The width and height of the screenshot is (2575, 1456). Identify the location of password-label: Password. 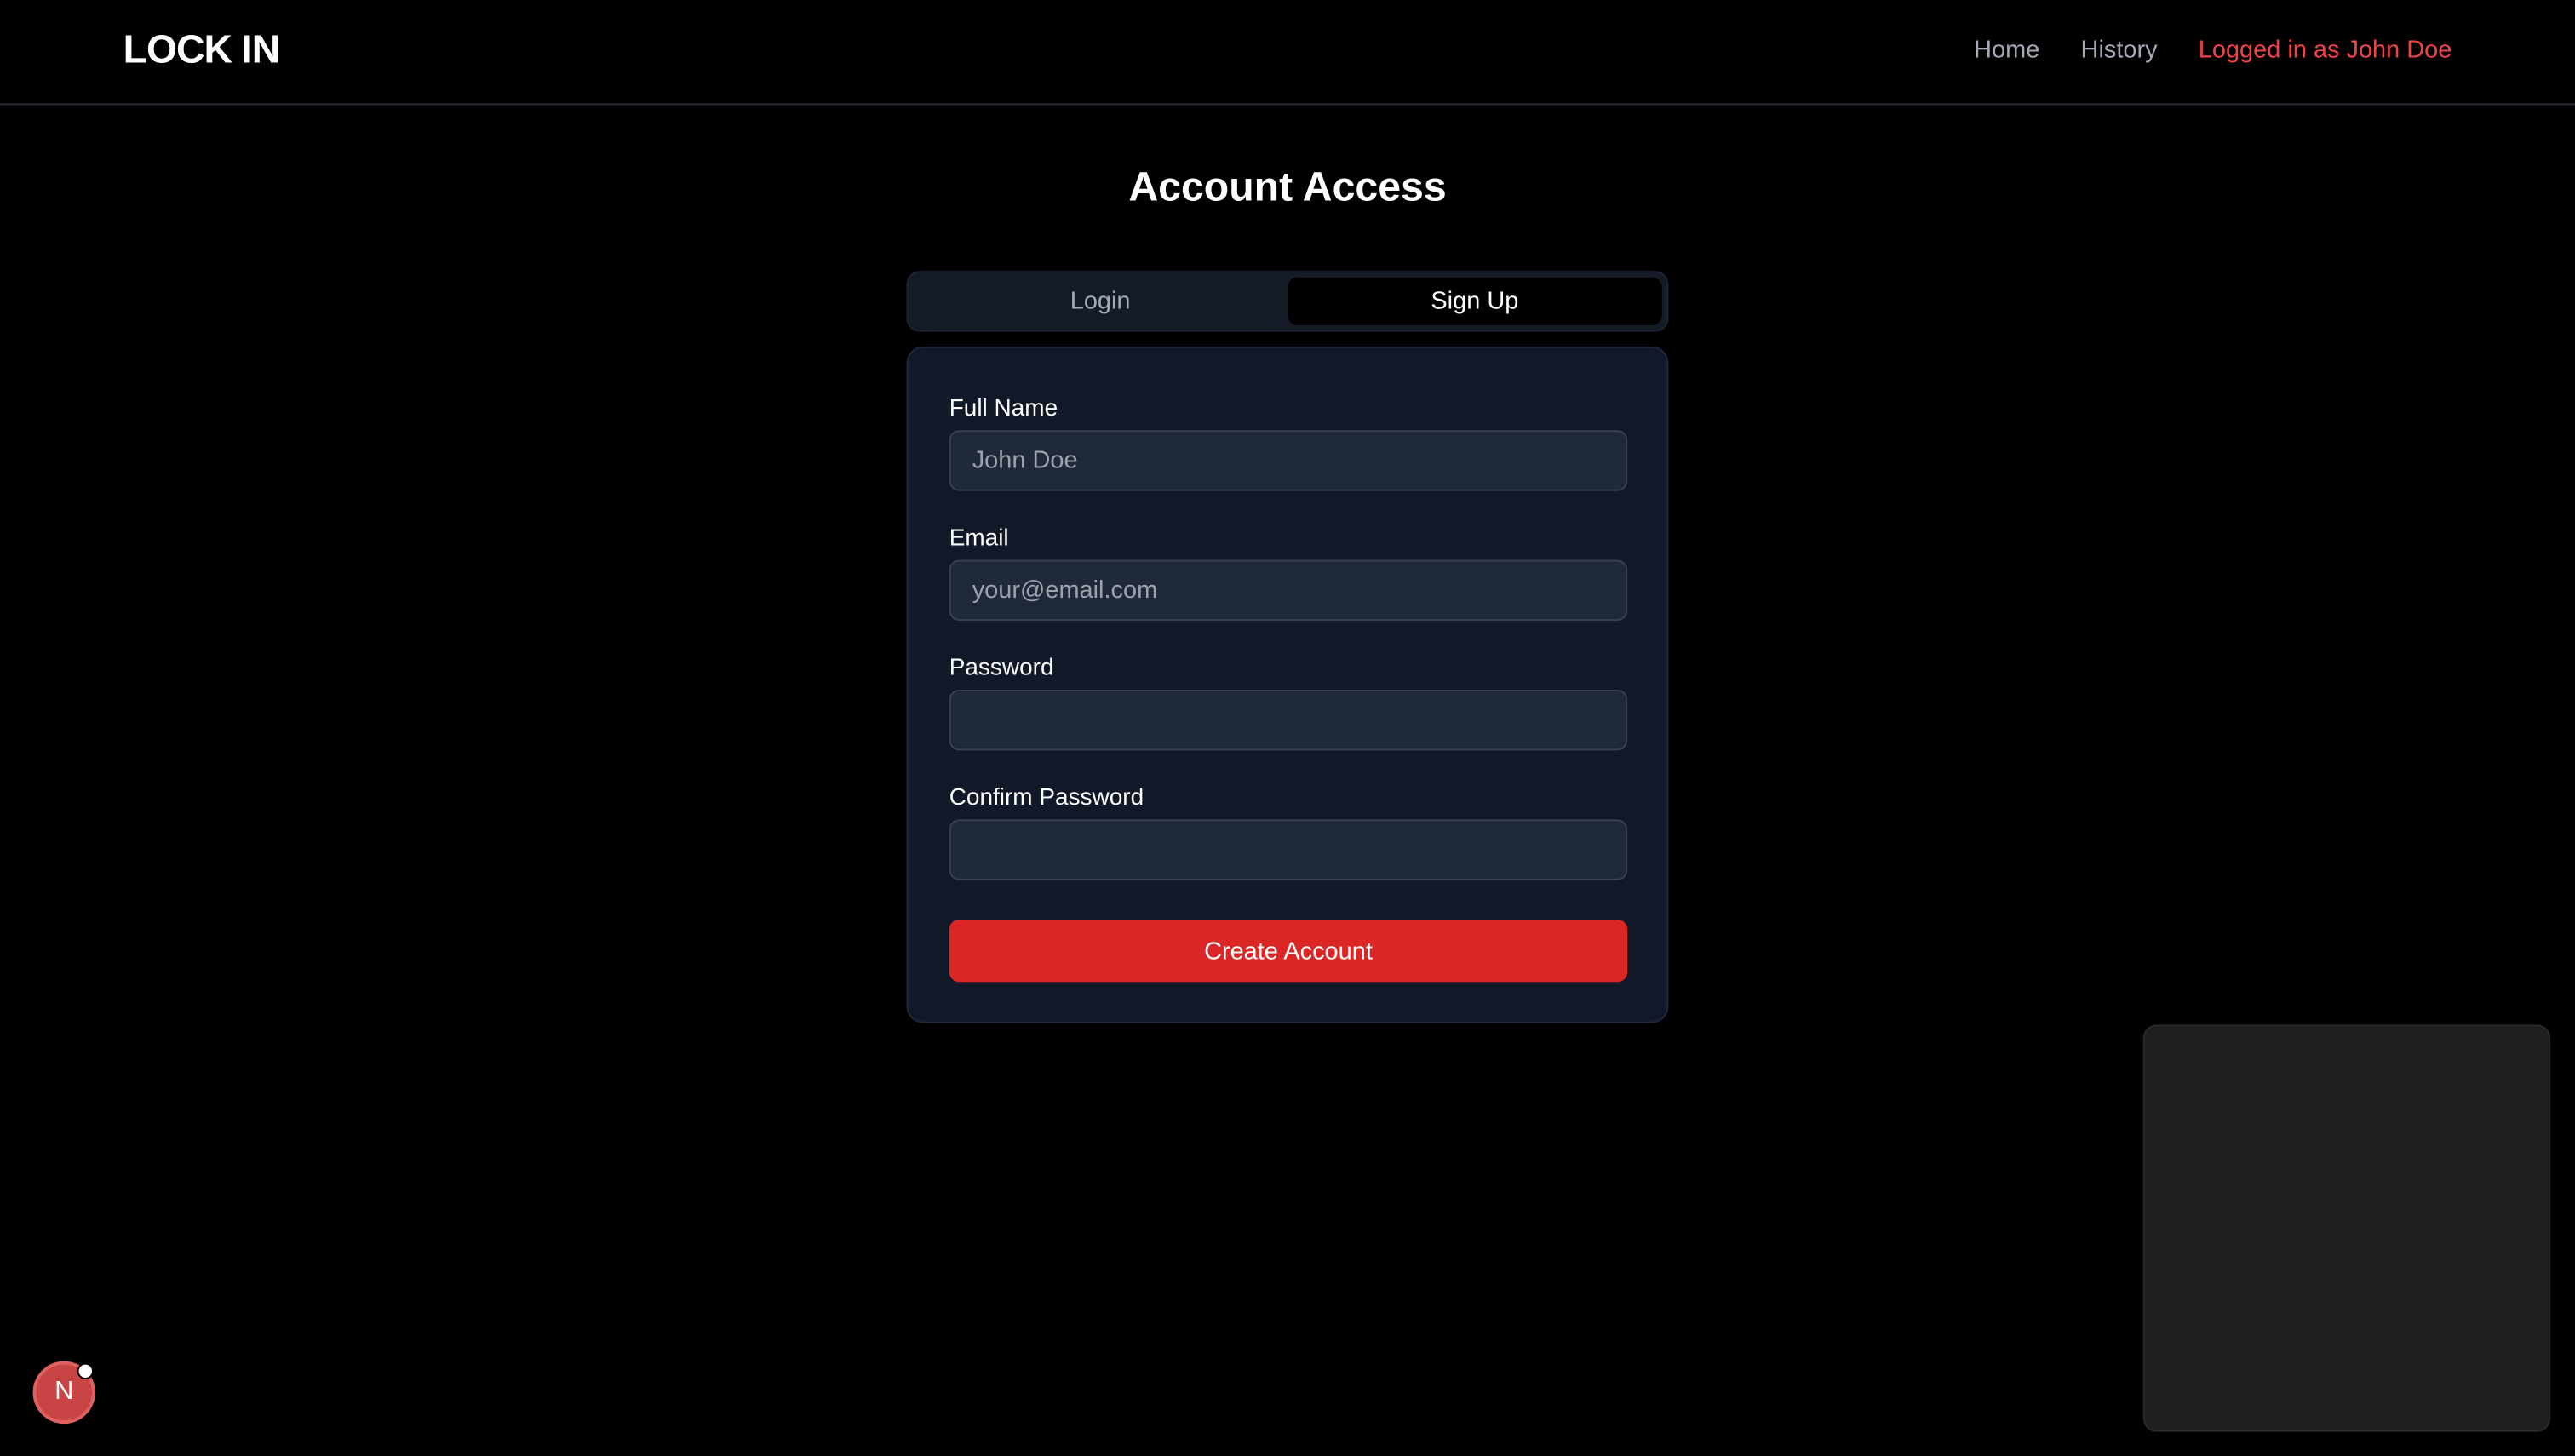
(1001, 669).